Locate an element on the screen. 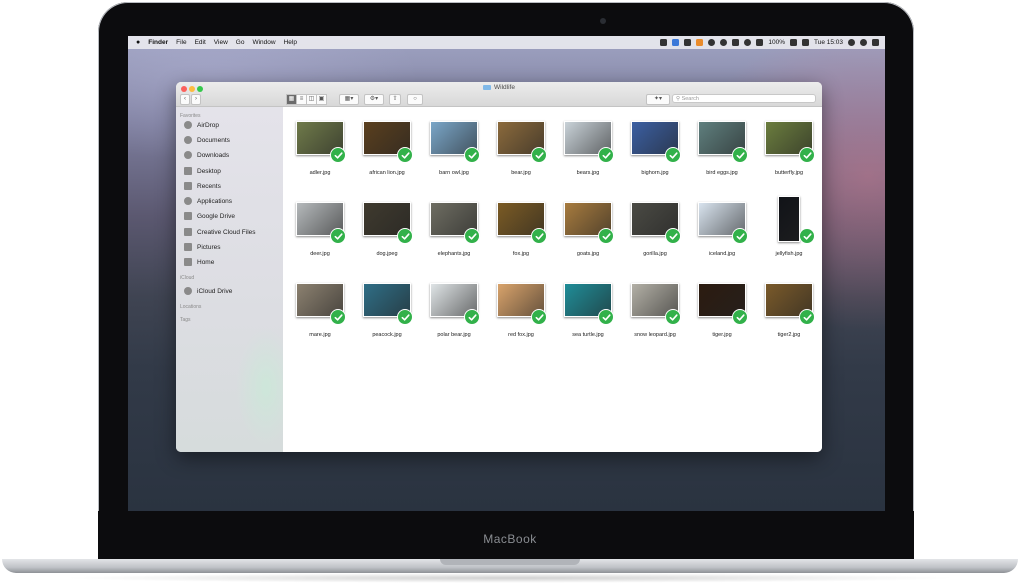 The image size is (1020, 586). file-name: mare.jpg is located at coordinates (320, 335).